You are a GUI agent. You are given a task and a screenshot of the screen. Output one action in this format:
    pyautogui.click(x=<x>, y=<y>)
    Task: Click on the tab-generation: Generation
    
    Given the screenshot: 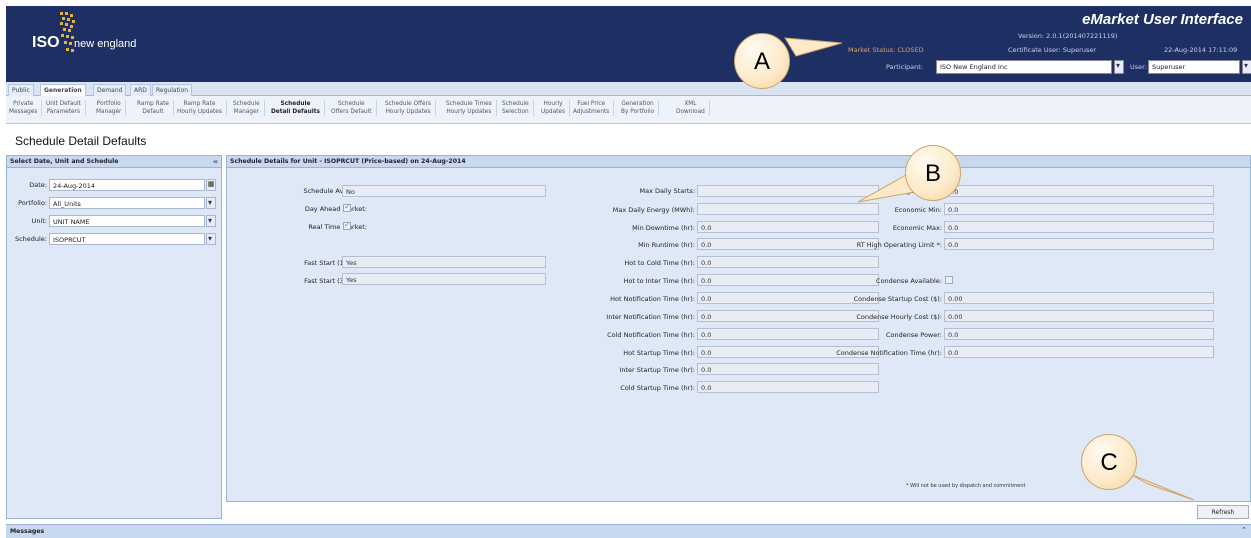 What is the action you would take?
    pyautogui.click(x=63, y=90)
    